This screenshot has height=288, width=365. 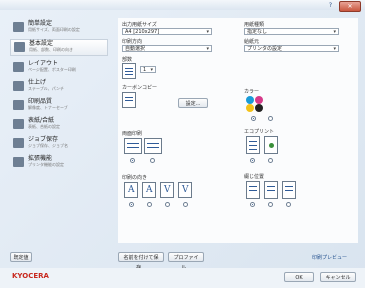 I want to click on orient-icon-4: V, so click(x=185, y=190).